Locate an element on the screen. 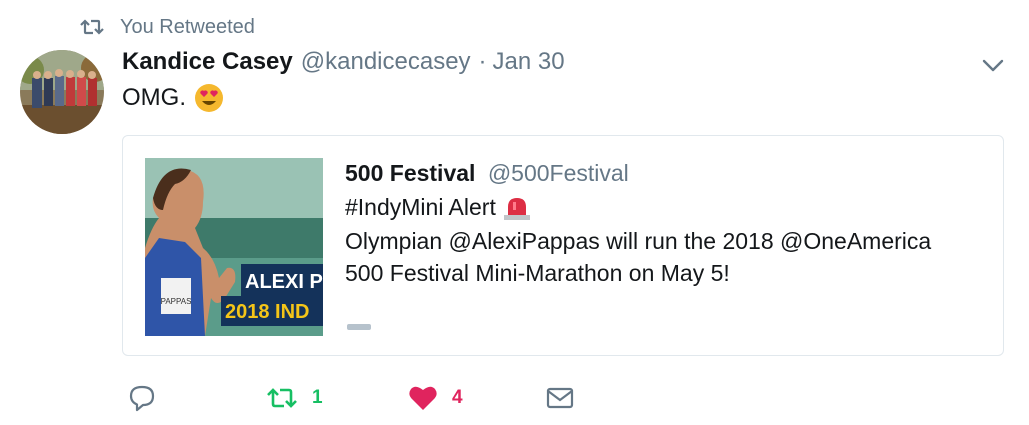  quoted-text-line-3: 500 Festival Mini-Marathon on May 5! is located at coordinates (537, 273).